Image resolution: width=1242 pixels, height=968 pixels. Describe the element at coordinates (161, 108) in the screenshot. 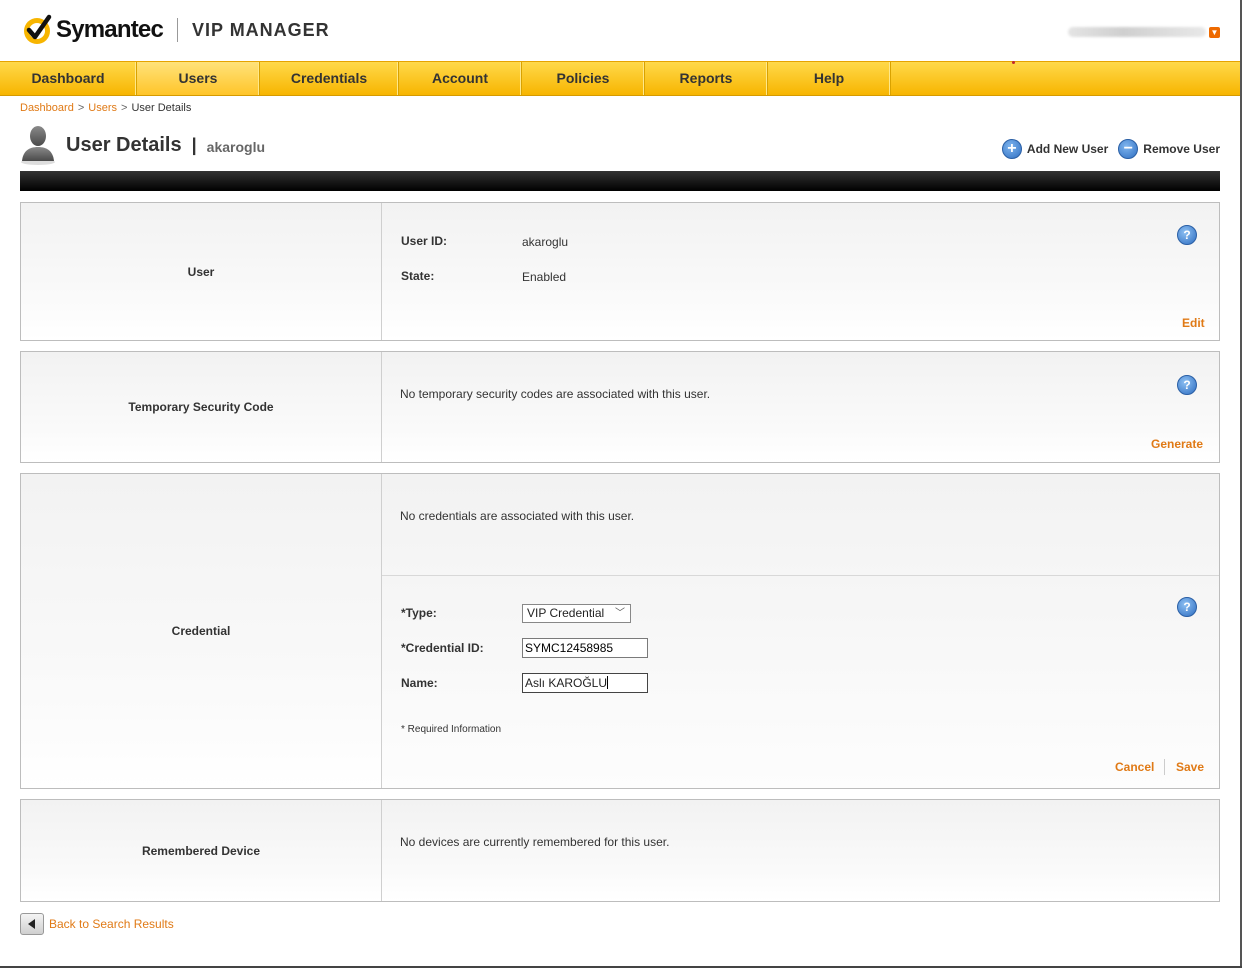

I see `breadcrumb-current: User Details` at that location.